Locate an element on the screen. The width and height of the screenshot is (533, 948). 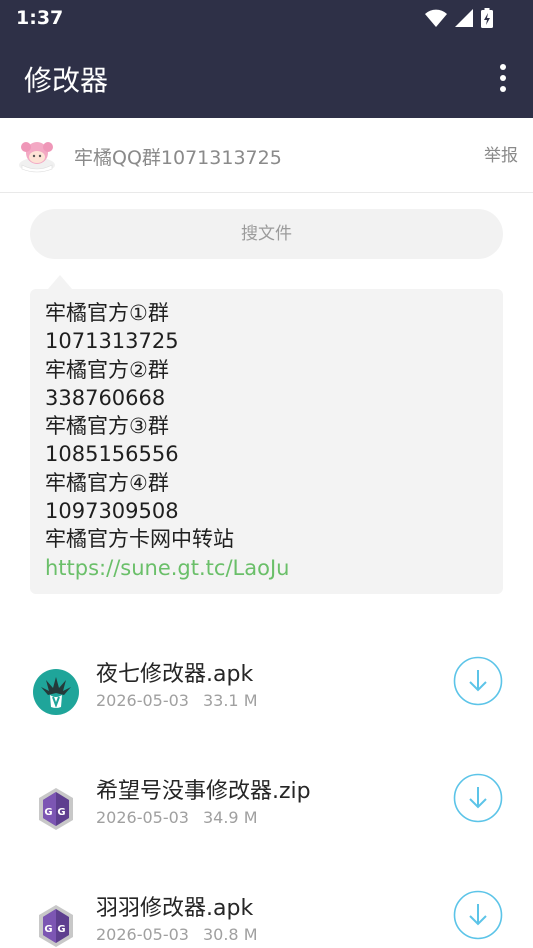
file-size: 33.1 M is located at coordinates (230, 700).